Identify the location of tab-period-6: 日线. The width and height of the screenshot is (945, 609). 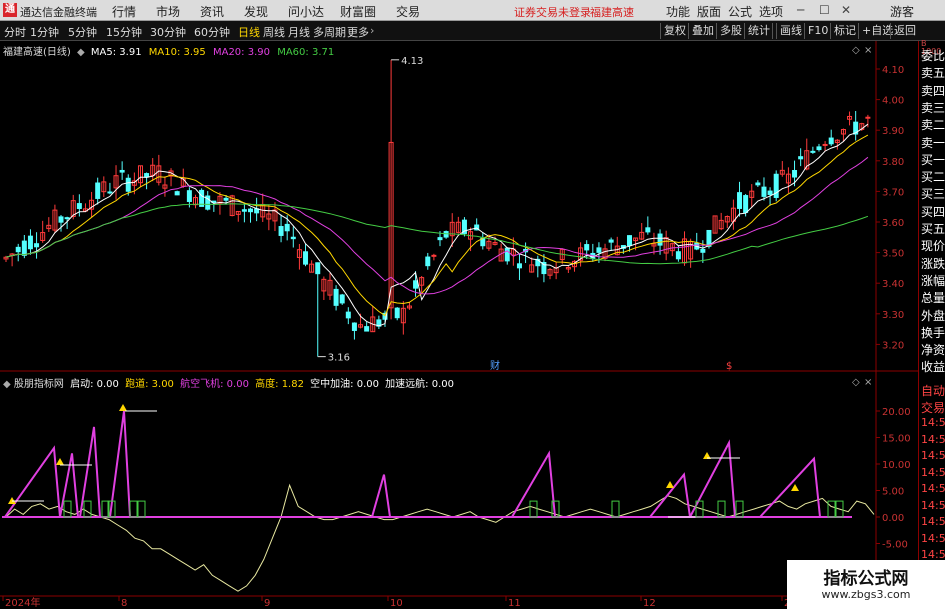
(249, 32).